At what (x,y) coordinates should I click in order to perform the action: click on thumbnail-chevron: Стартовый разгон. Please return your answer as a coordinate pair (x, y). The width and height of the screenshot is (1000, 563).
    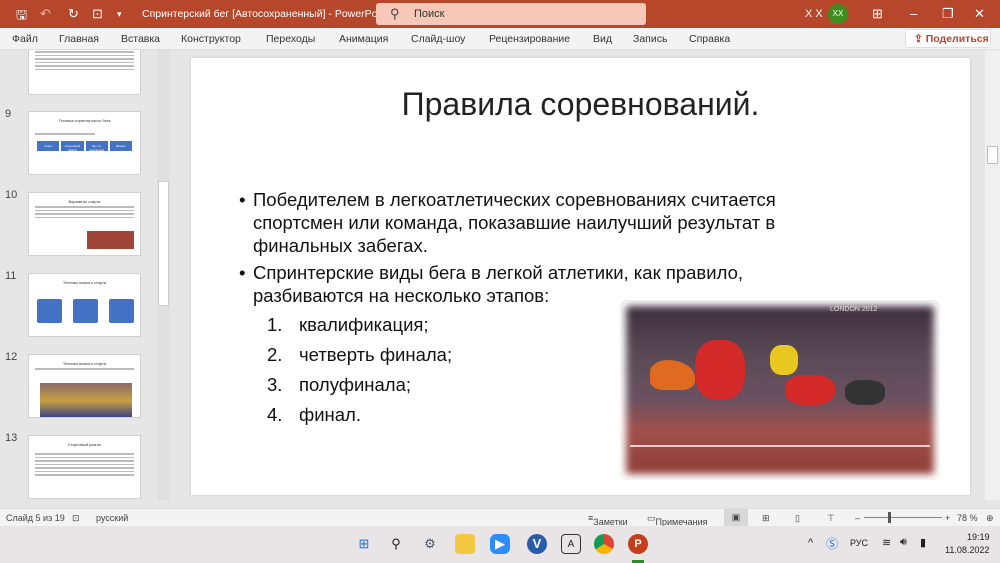
    Looking at the image, I should click on (72, 146).